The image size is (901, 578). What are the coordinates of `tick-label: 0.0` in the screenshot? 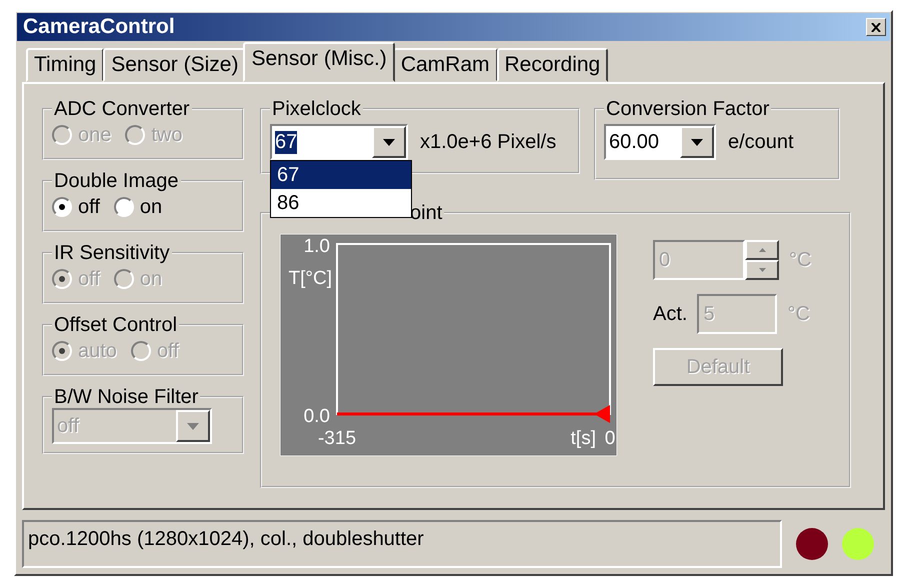 It's located at (317, 416).